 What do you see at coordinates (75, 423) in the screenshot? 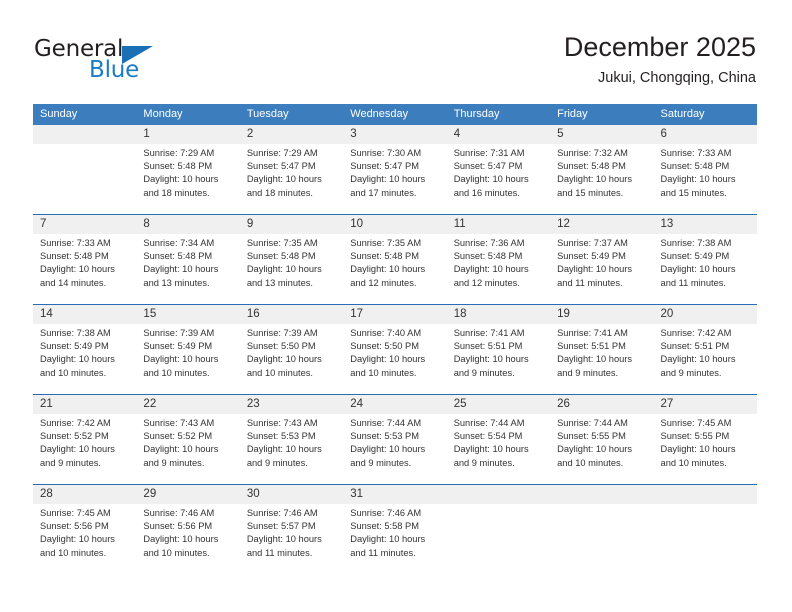
I see `sunrise-text: Sunrise: 7:42 AM` at bounding box center [75, 423].